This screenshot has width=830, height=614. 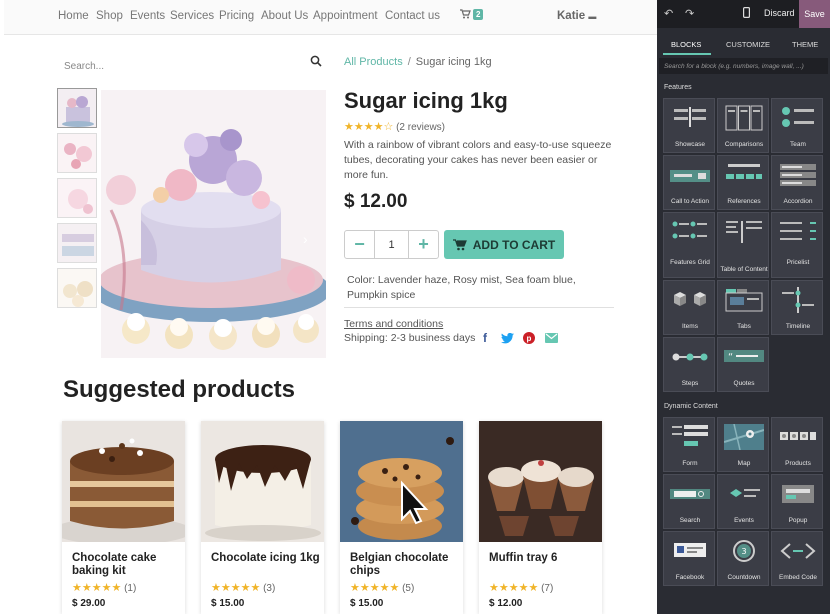 What do you see at coordinates (748, 44) in the screenshot?
I see `tab-customize: CUSTOMIZE` at bounding box center [748, 44].